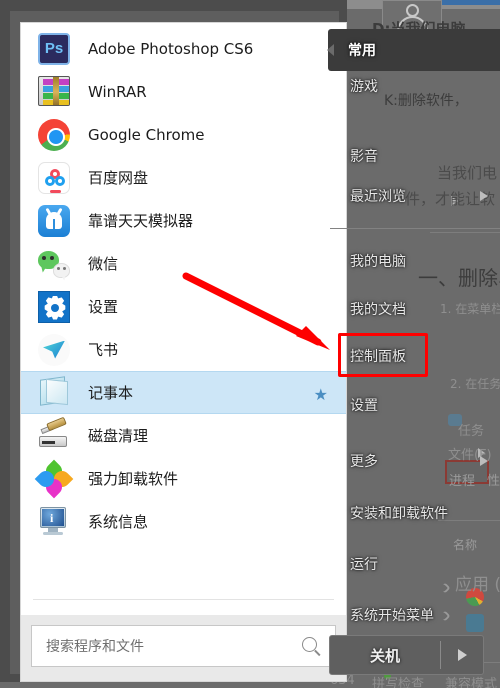 The width and height of the screenshot is (500, 688). I want to click on baidu-netdisk-icon, so click(54, 177).